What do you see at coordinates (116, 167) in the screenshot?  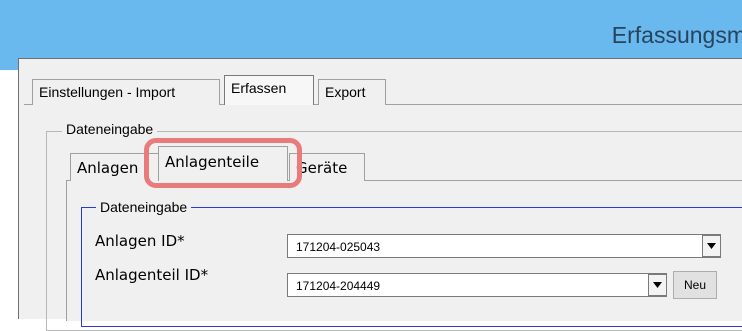 I see `tab-anlagen: Anlagen` at bounding box center [116, 167].